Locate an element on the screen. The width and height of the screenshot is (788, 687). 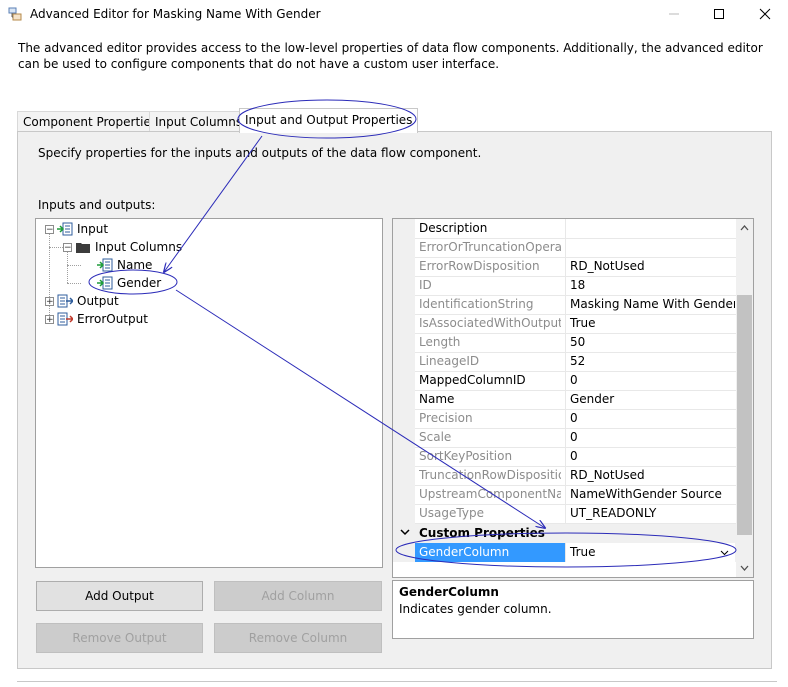
scrollbar-thumb is located at coordinates (744, 415).